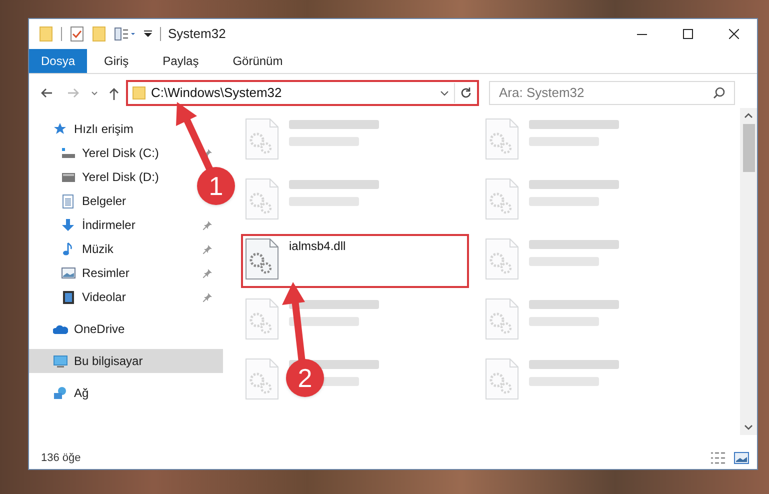  Describe the element at coordinates (96, 177) in the screenshot. I see `sidebar-item: Yerel Disk (D:)` at that location.